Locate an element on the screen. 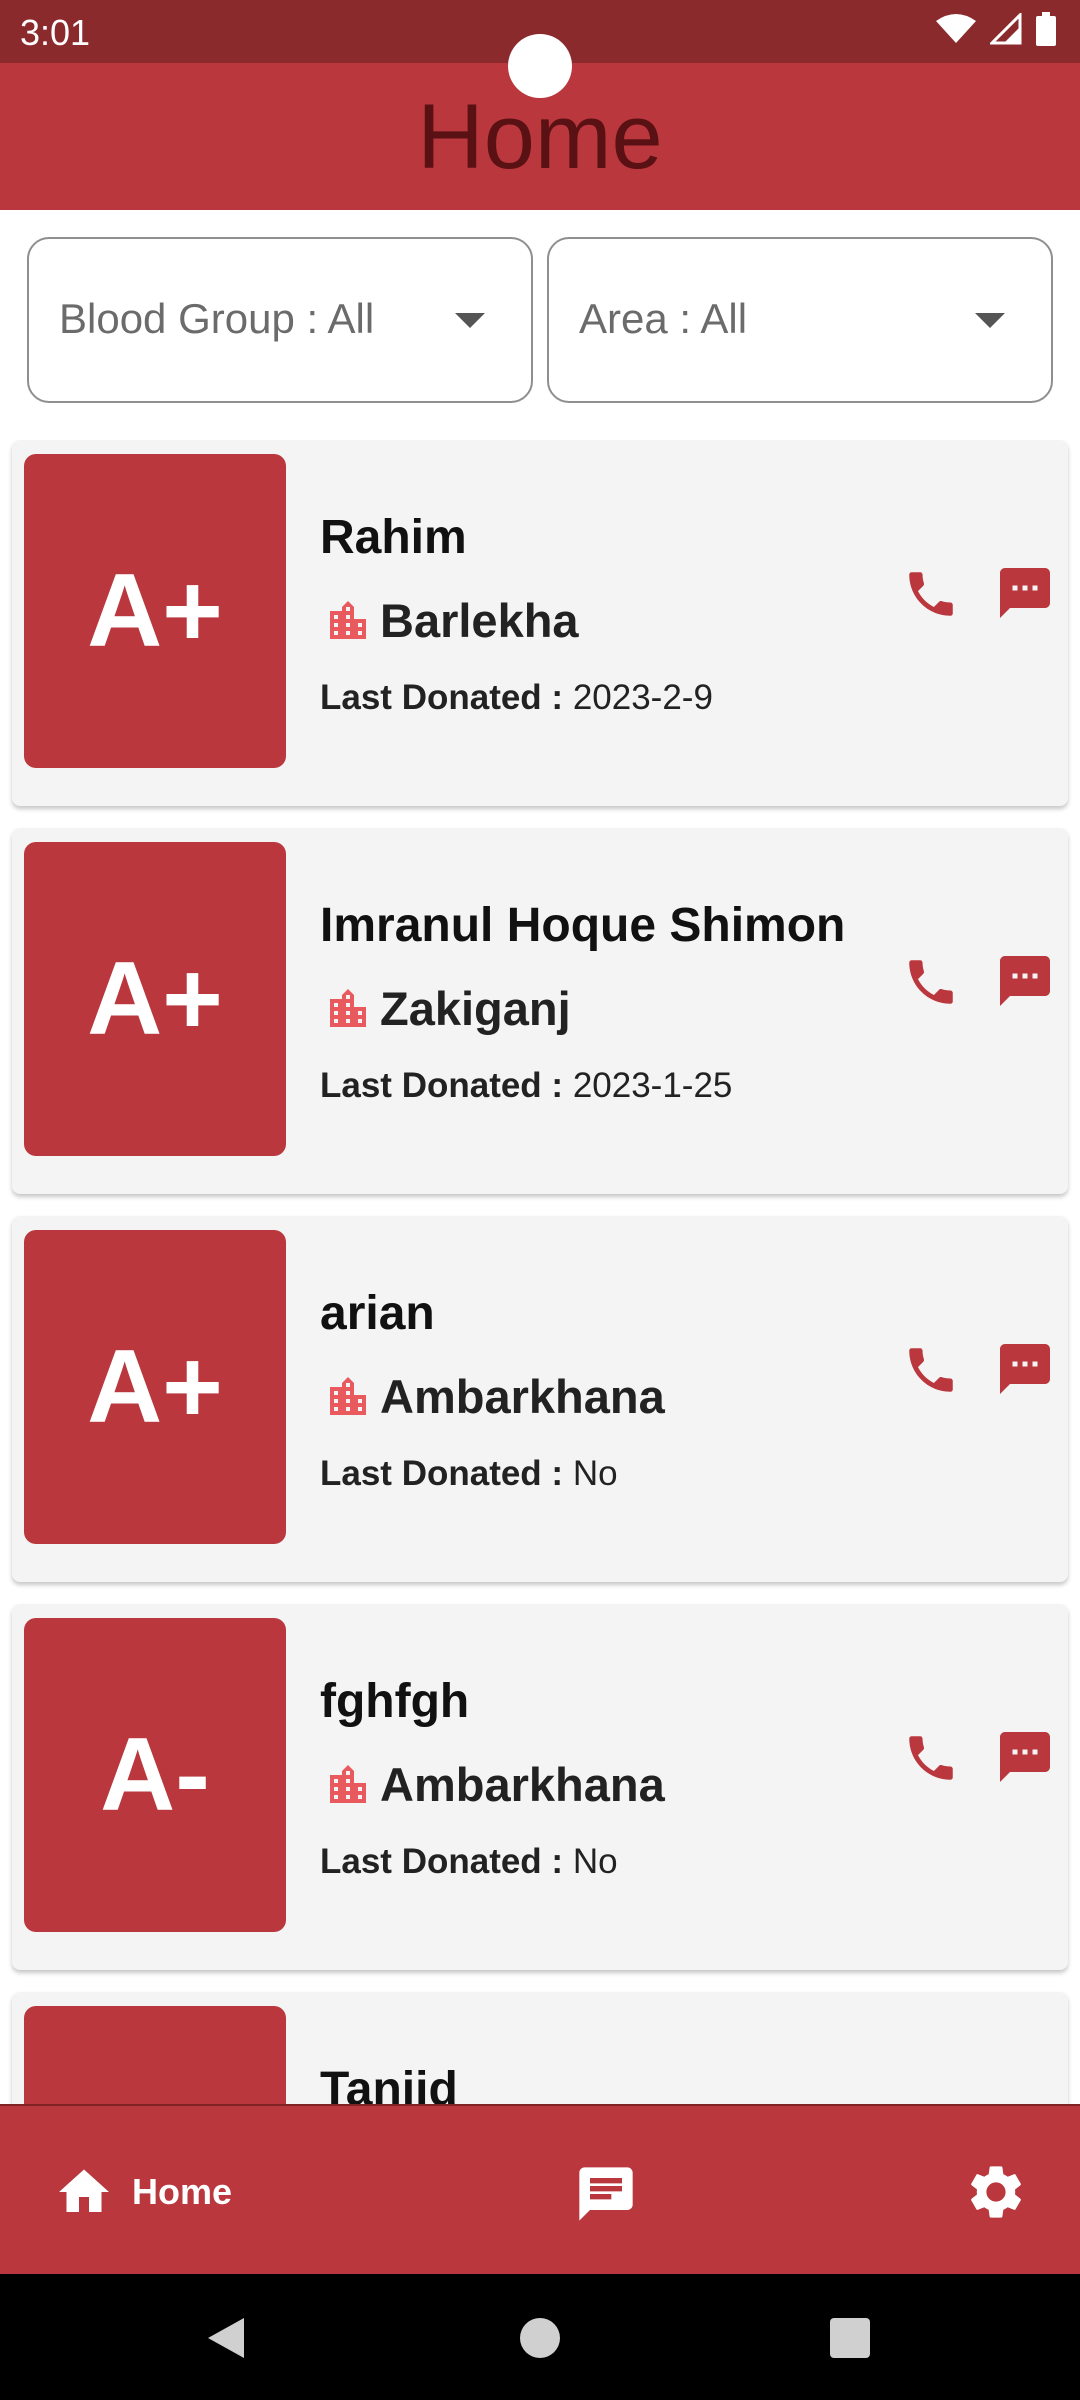 This screenshot has width=1080, height=2400. nav-settings-button is located at coordinates (996, 2192).